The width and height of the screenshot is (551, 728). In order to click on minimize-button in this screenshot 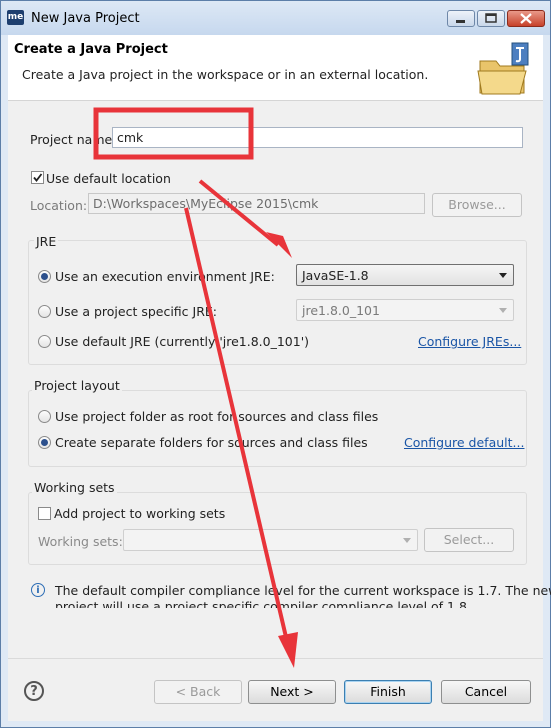, I will do `click(461, 18)`.